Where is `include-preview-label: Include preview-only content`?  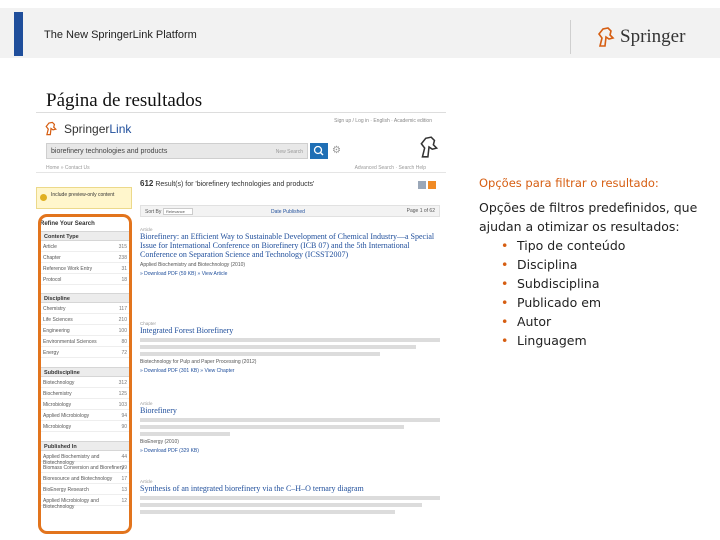 include-preview-label: Include preview-only content is located at coordinates (83, 195).